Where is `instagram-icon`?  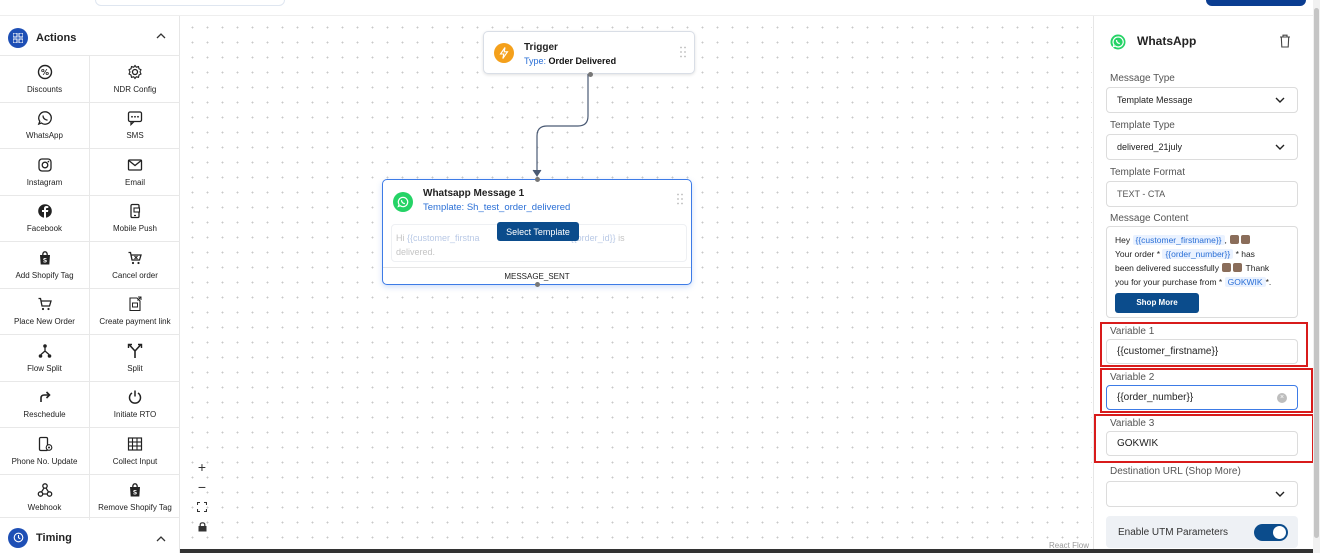
instagram-icon is located at coordinates (44, 165).